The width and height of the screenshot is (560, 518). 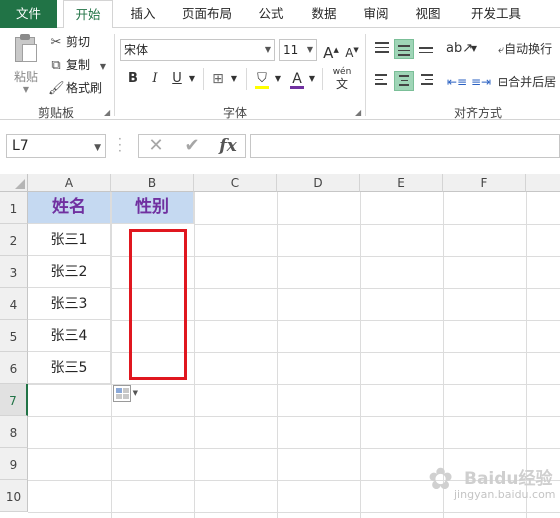 What do you see at coordinates (125, 393) in the screenshot?
I see `autofill-options-icon: ▼` at bounding box center [125, 393].